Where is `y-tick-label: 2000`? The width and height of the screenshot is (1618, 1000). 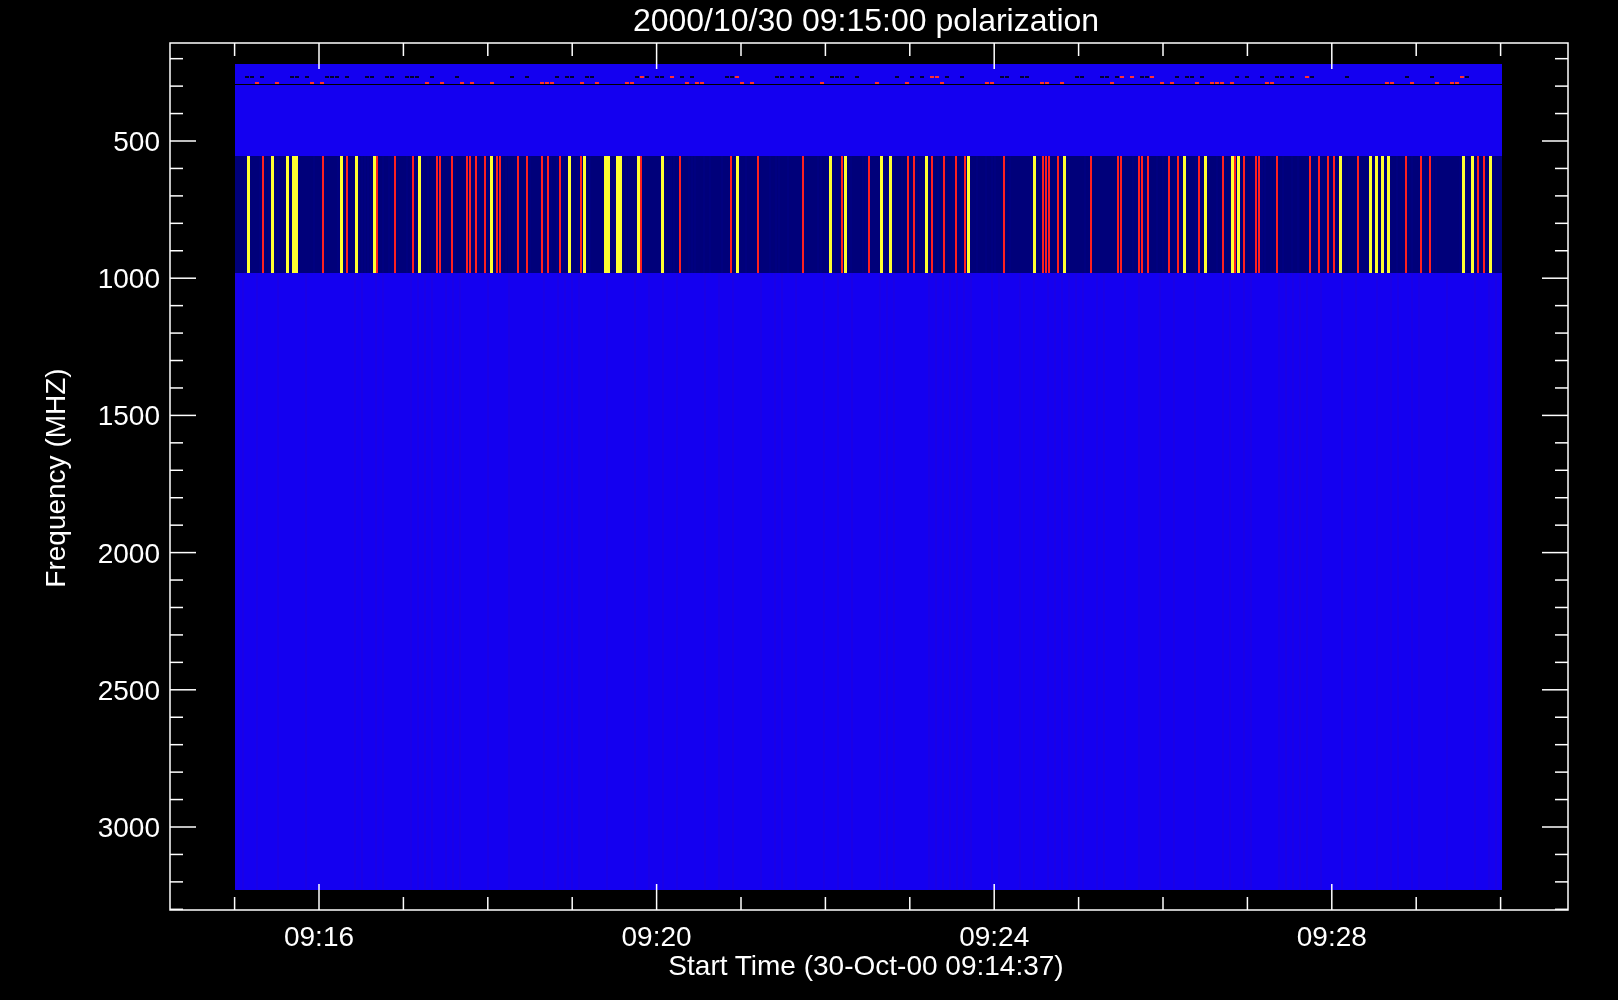
y-tick-label: 2000 is located at coordinates (128, 553).